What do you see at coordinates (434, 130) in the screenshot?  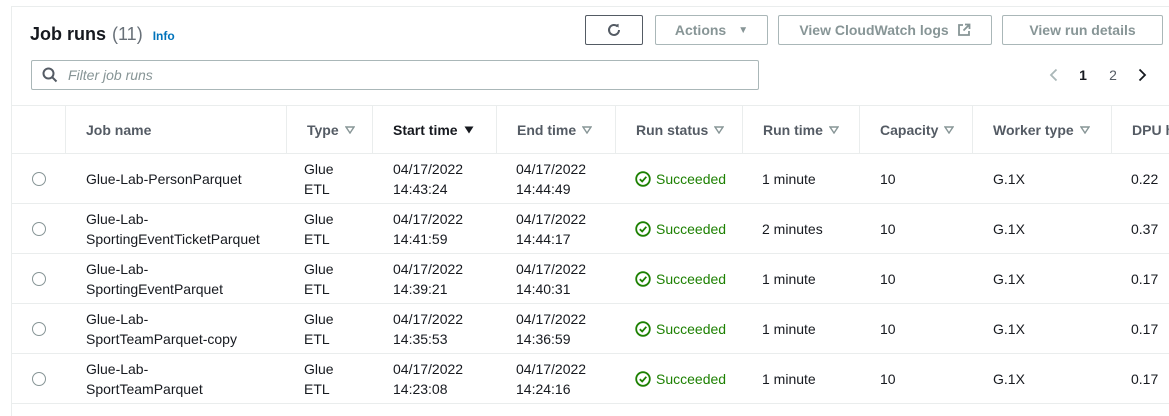 I see `column-header-start-time: Start time` at bounding box center [434, 130].